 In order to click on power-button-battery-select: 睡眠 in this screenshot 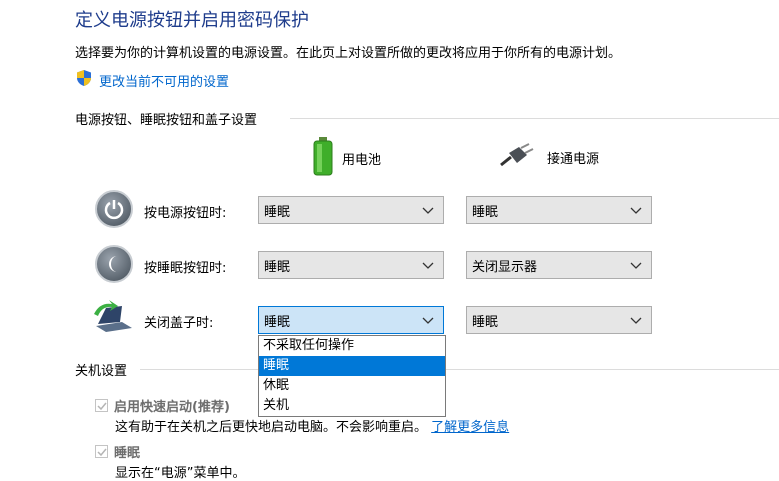, I will do `click(351, 210)`.